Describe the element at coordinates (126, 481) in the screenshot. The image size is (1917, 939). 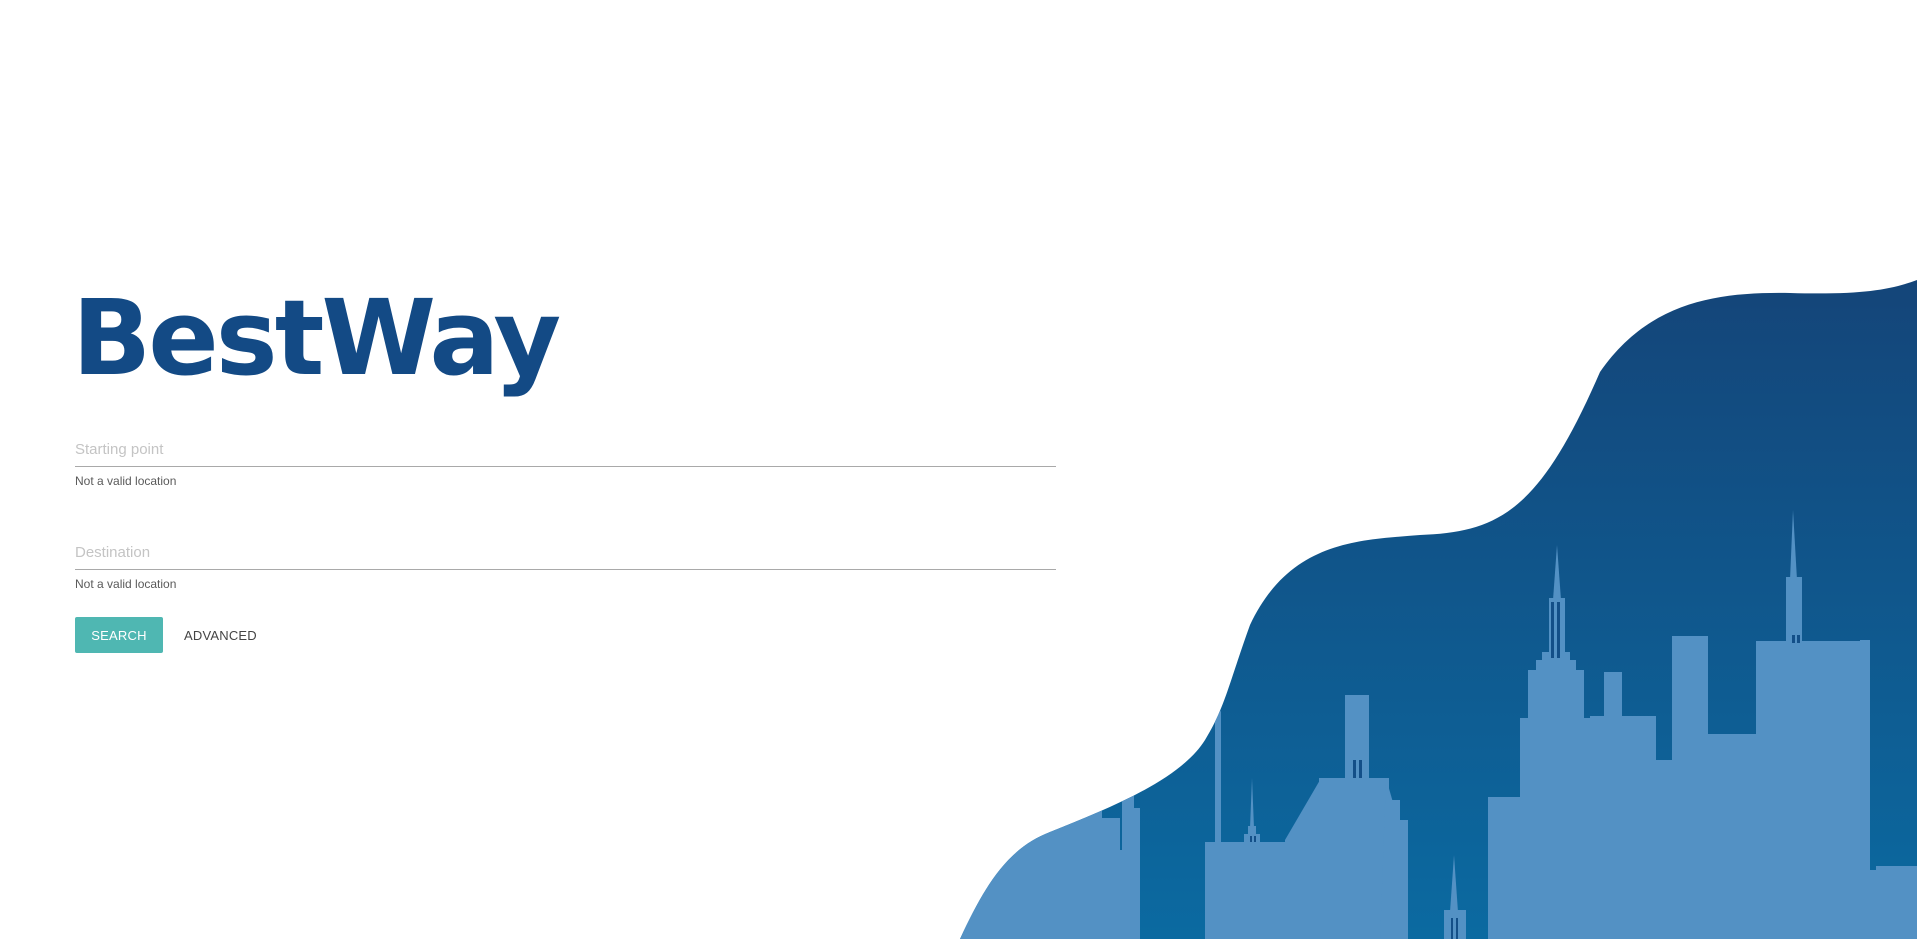
I see `starting-point-error: Not a valid location` at that location.